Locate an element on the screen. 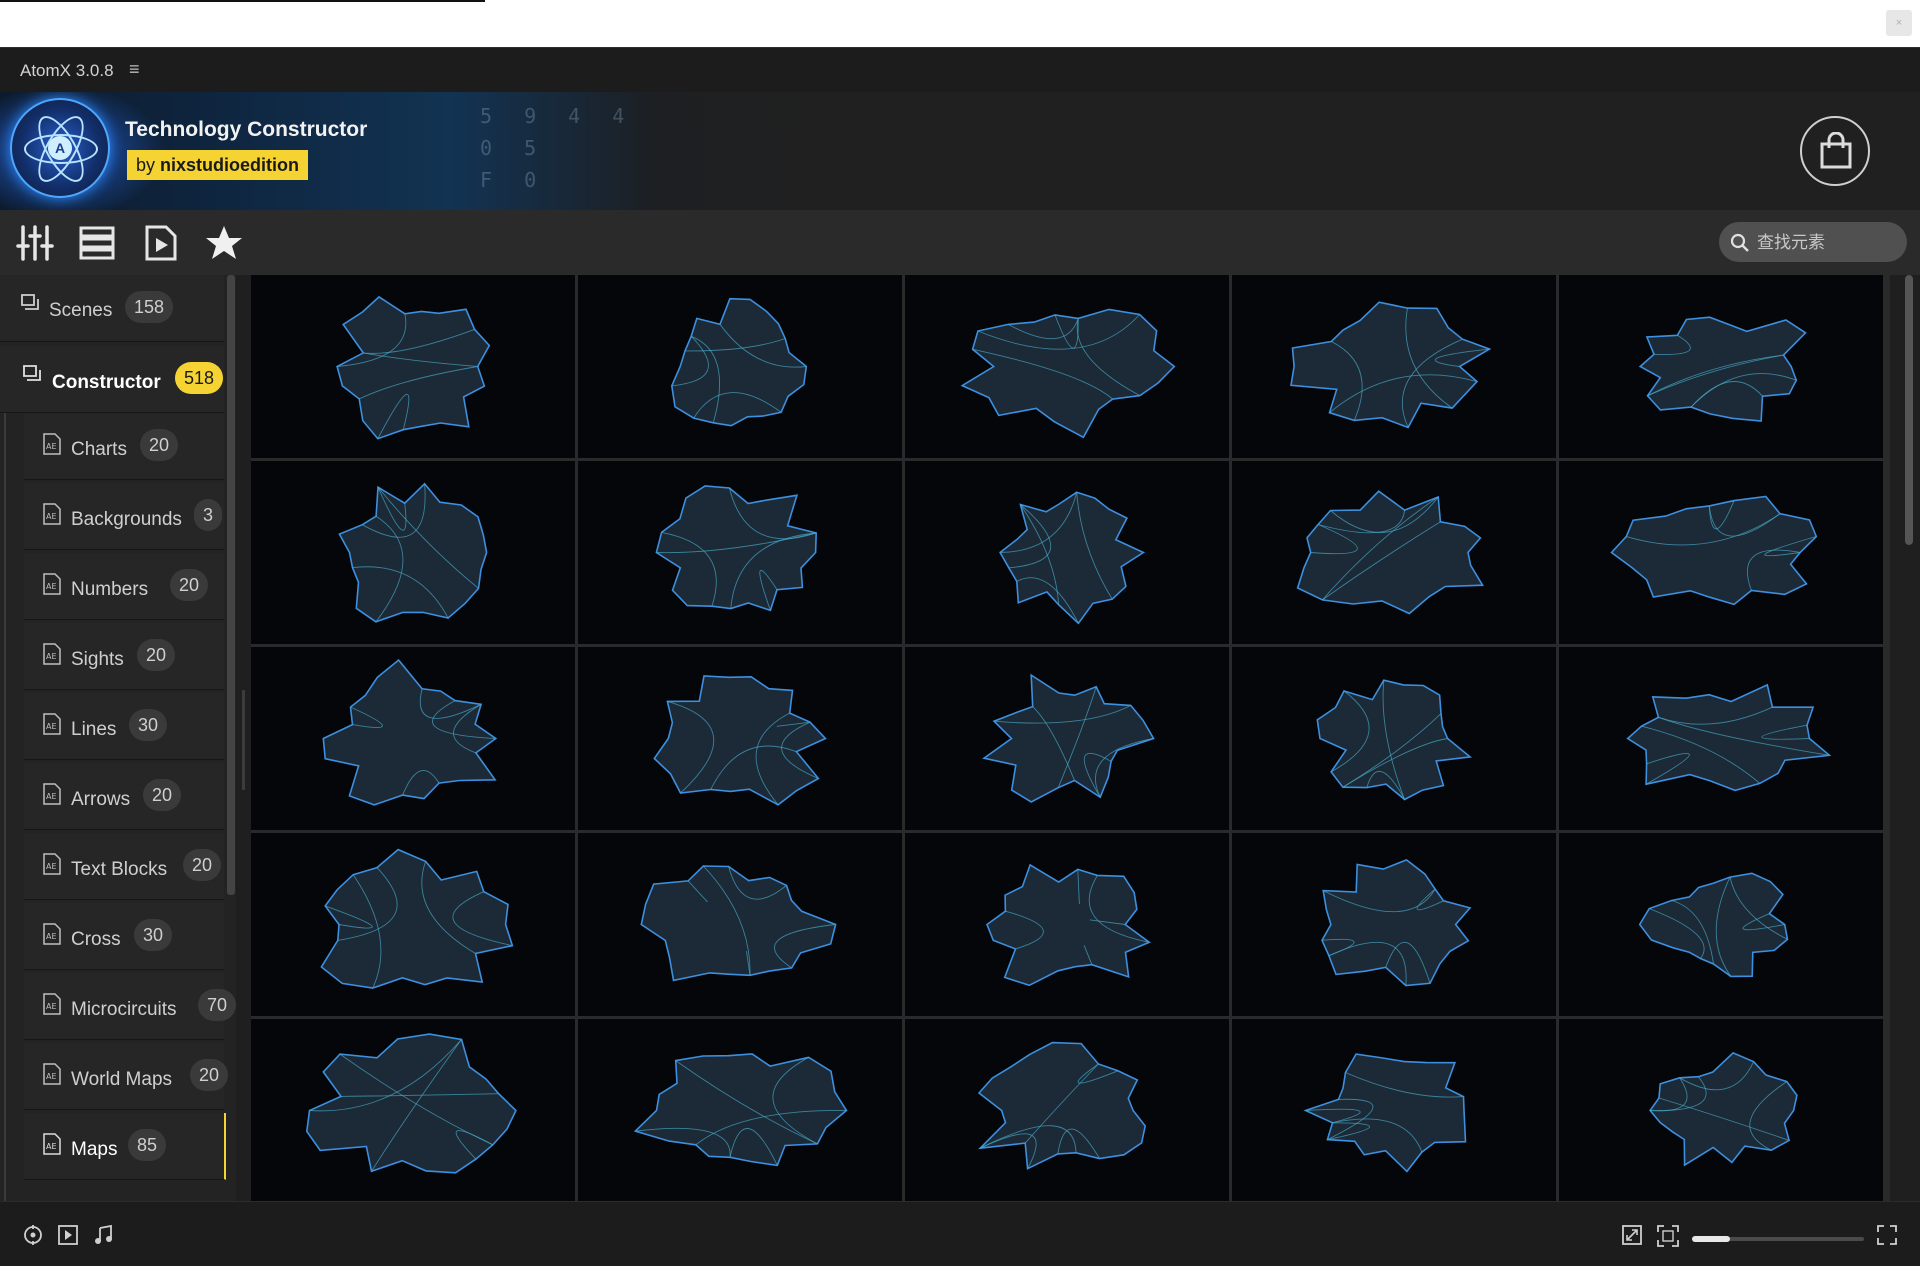  croatia-map-icon is located at coordinates (417, 918).